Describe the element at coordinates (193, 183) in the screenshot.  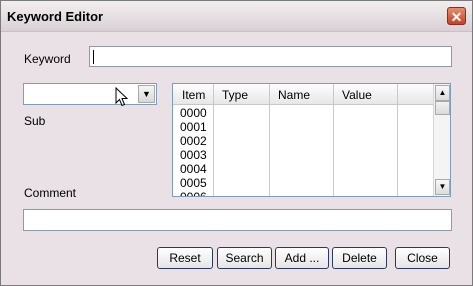
I see `table-row: 0005` at that location.